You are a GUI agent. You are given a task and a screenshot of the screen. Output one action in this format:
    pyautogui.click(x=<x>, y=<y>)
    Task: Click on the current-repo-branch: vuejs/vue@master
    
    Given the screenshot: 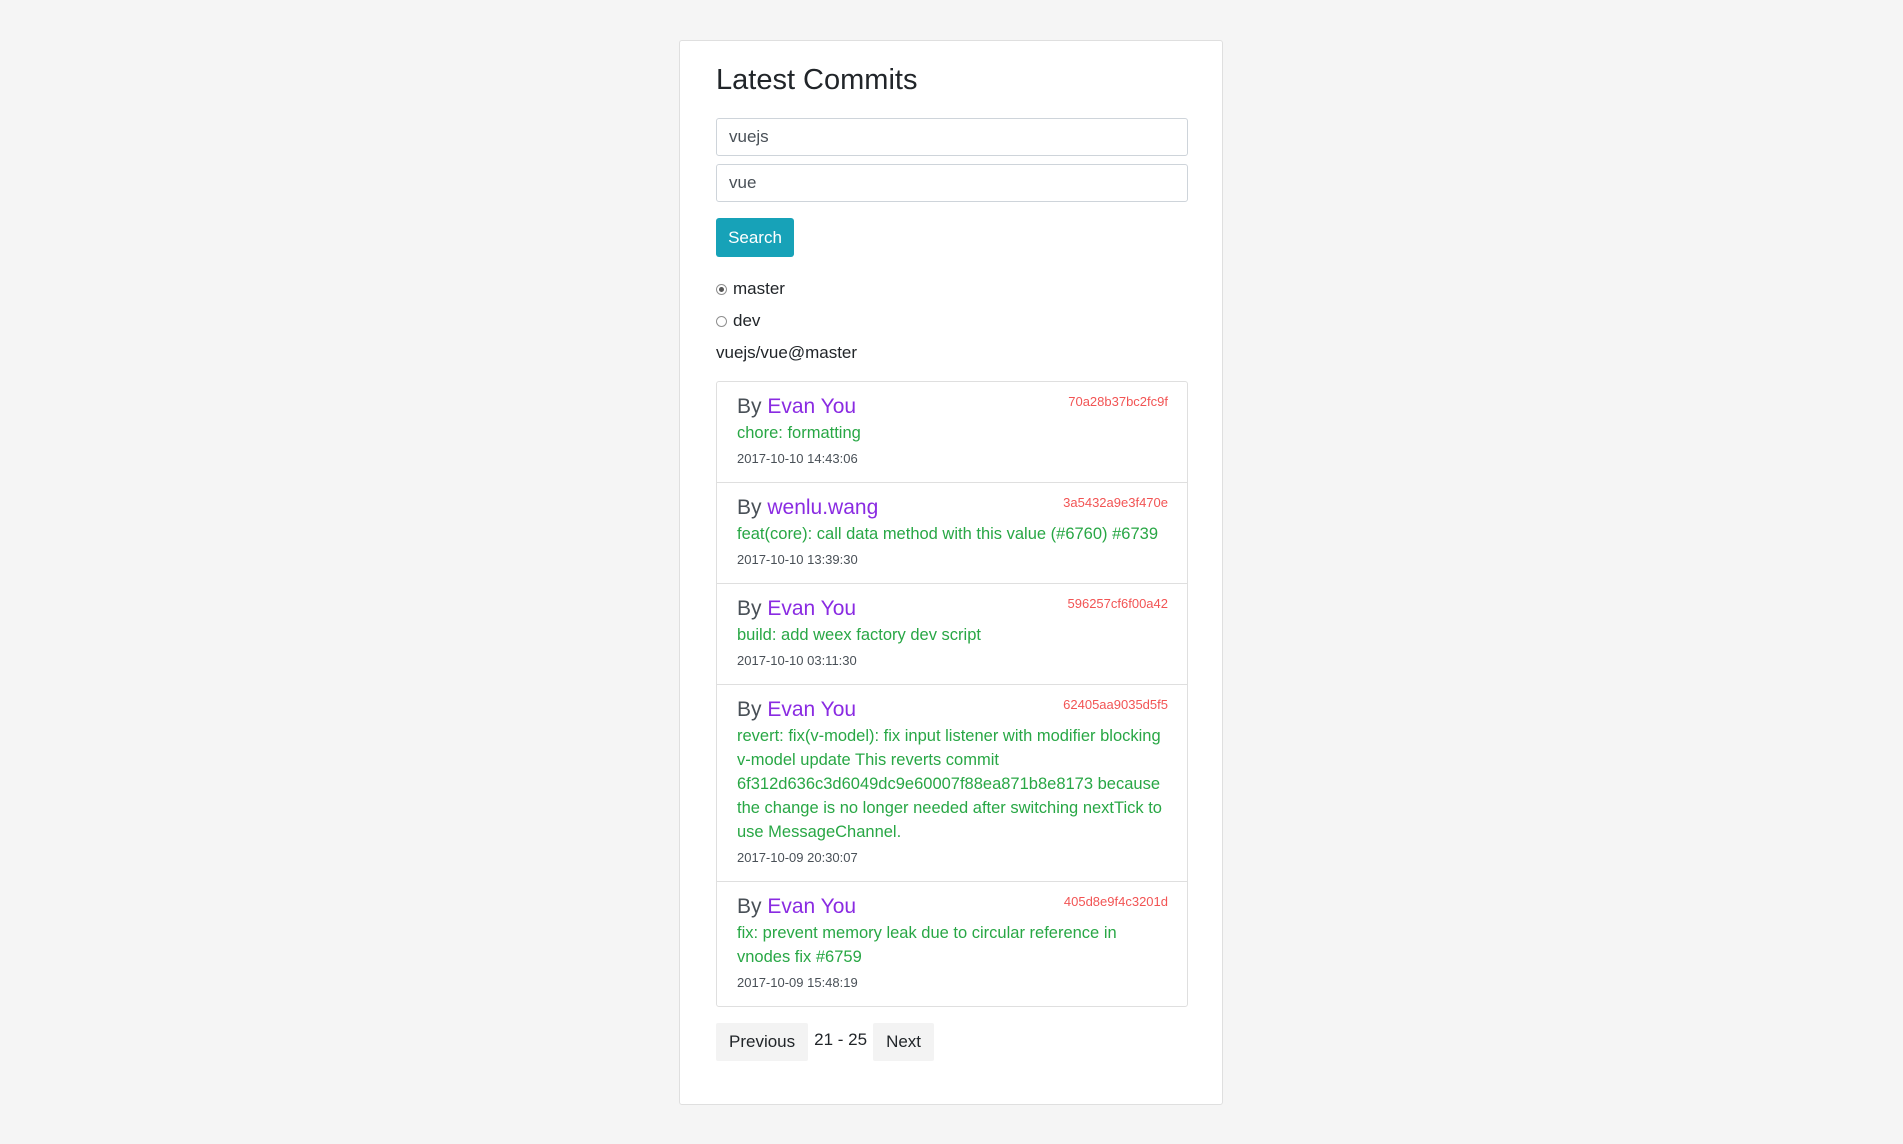 What is the action you would take?
    pyautogui.click(x=787, y=352)
    